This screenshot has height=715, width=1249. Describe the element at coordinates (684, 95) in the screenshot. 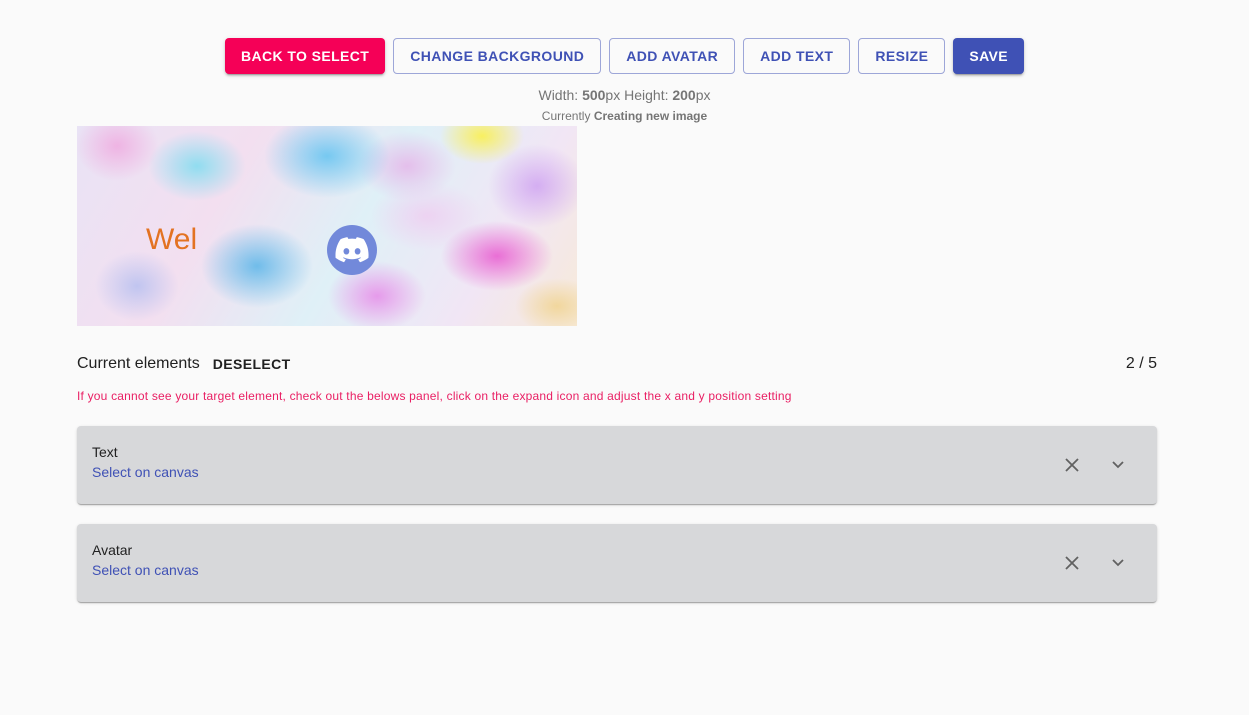

I see `height-value: 200` at that location.